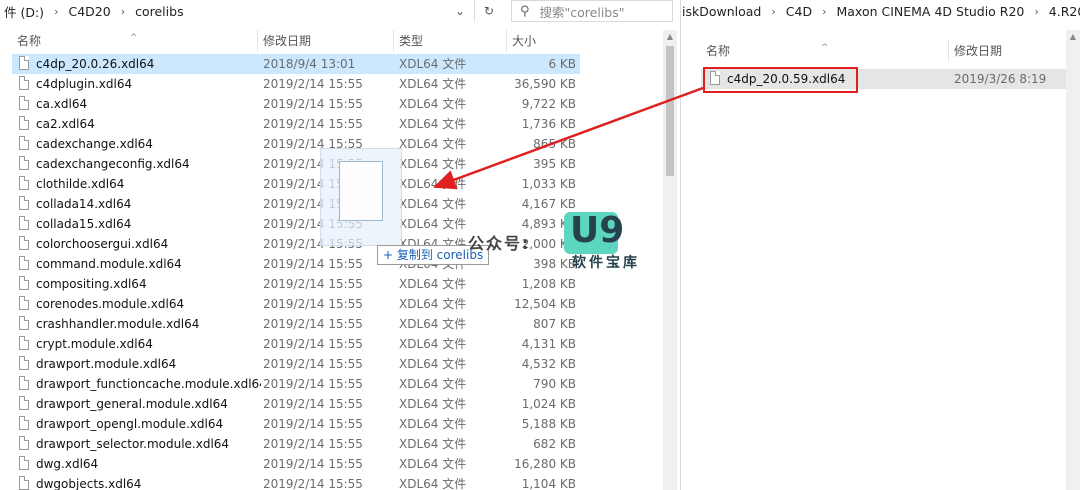 This screenshot has width=1080, height=490. I want to click on file-name: corenodes.module.xdl64, so click(110, 304).